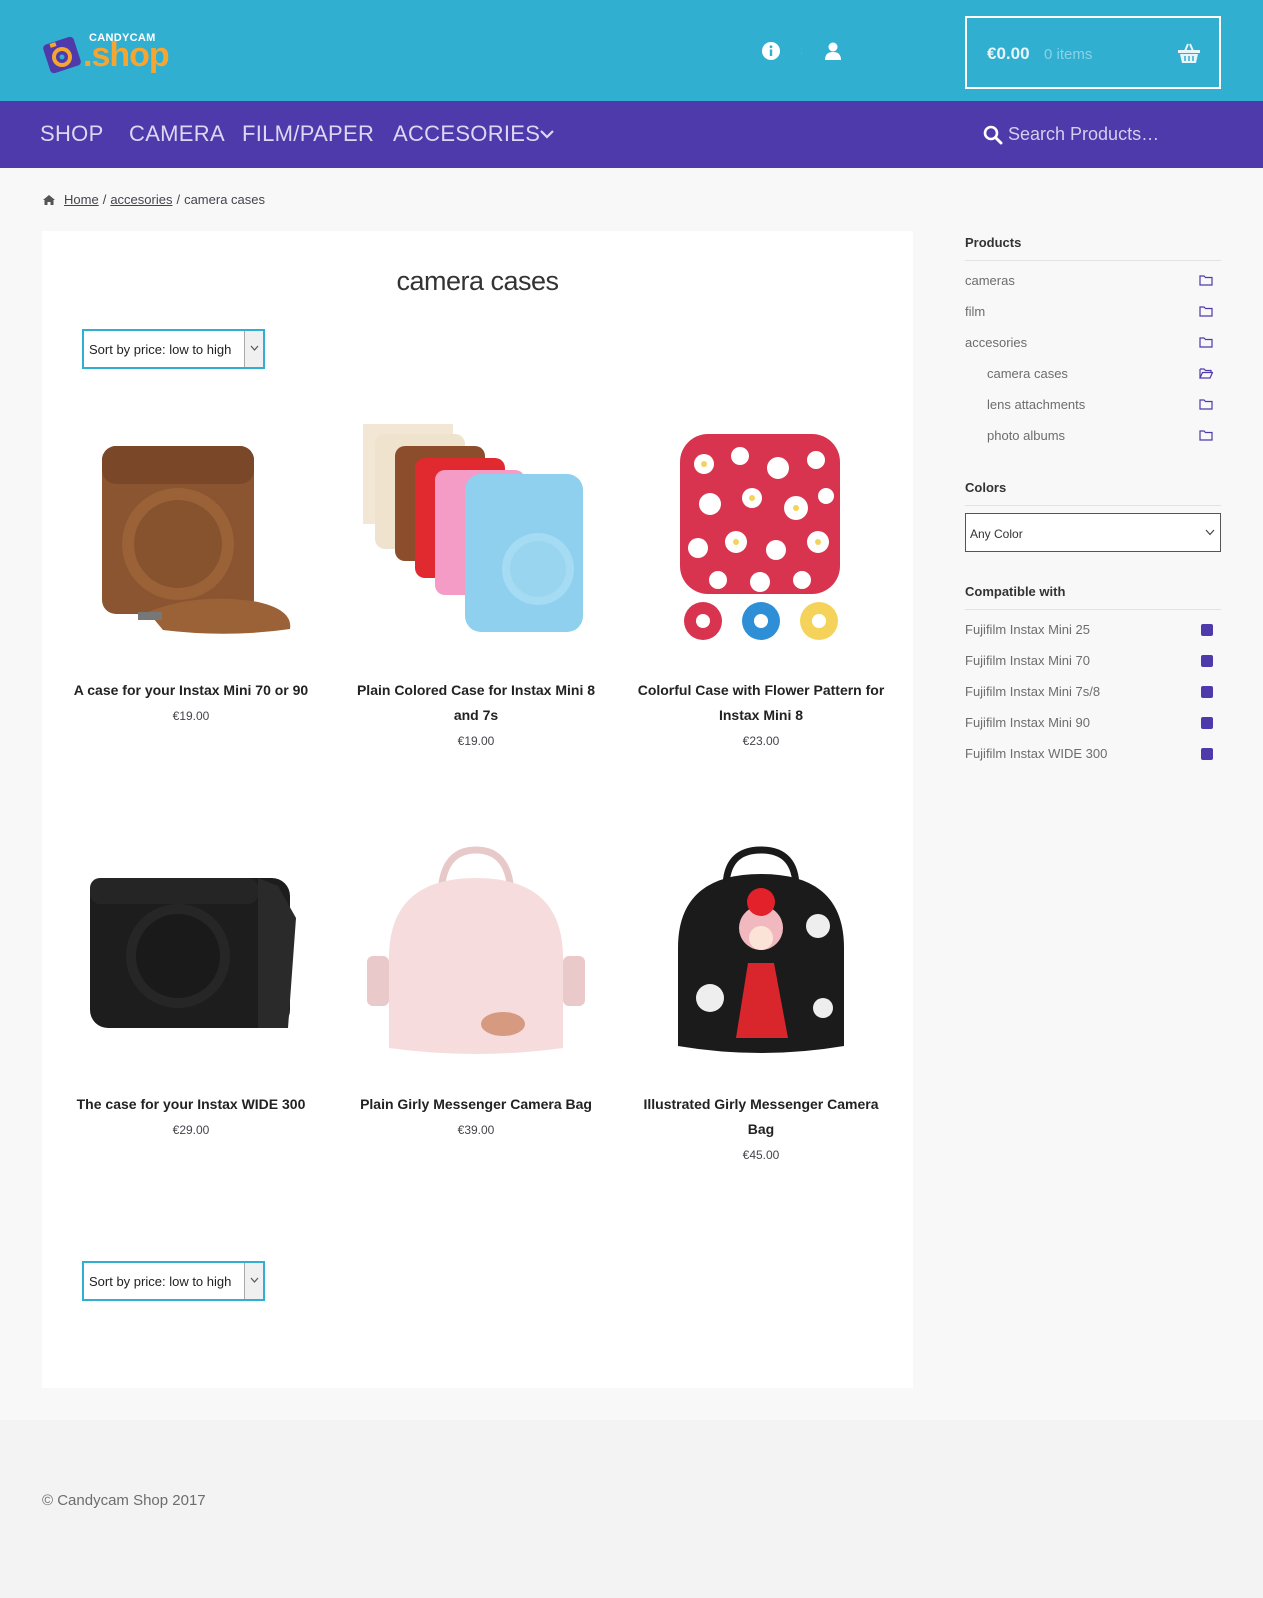 This screenshot has width=1263, height=1598. I want to click on product-card: The case for your Instax WIDE 300 €29.00, so click(191, 987).